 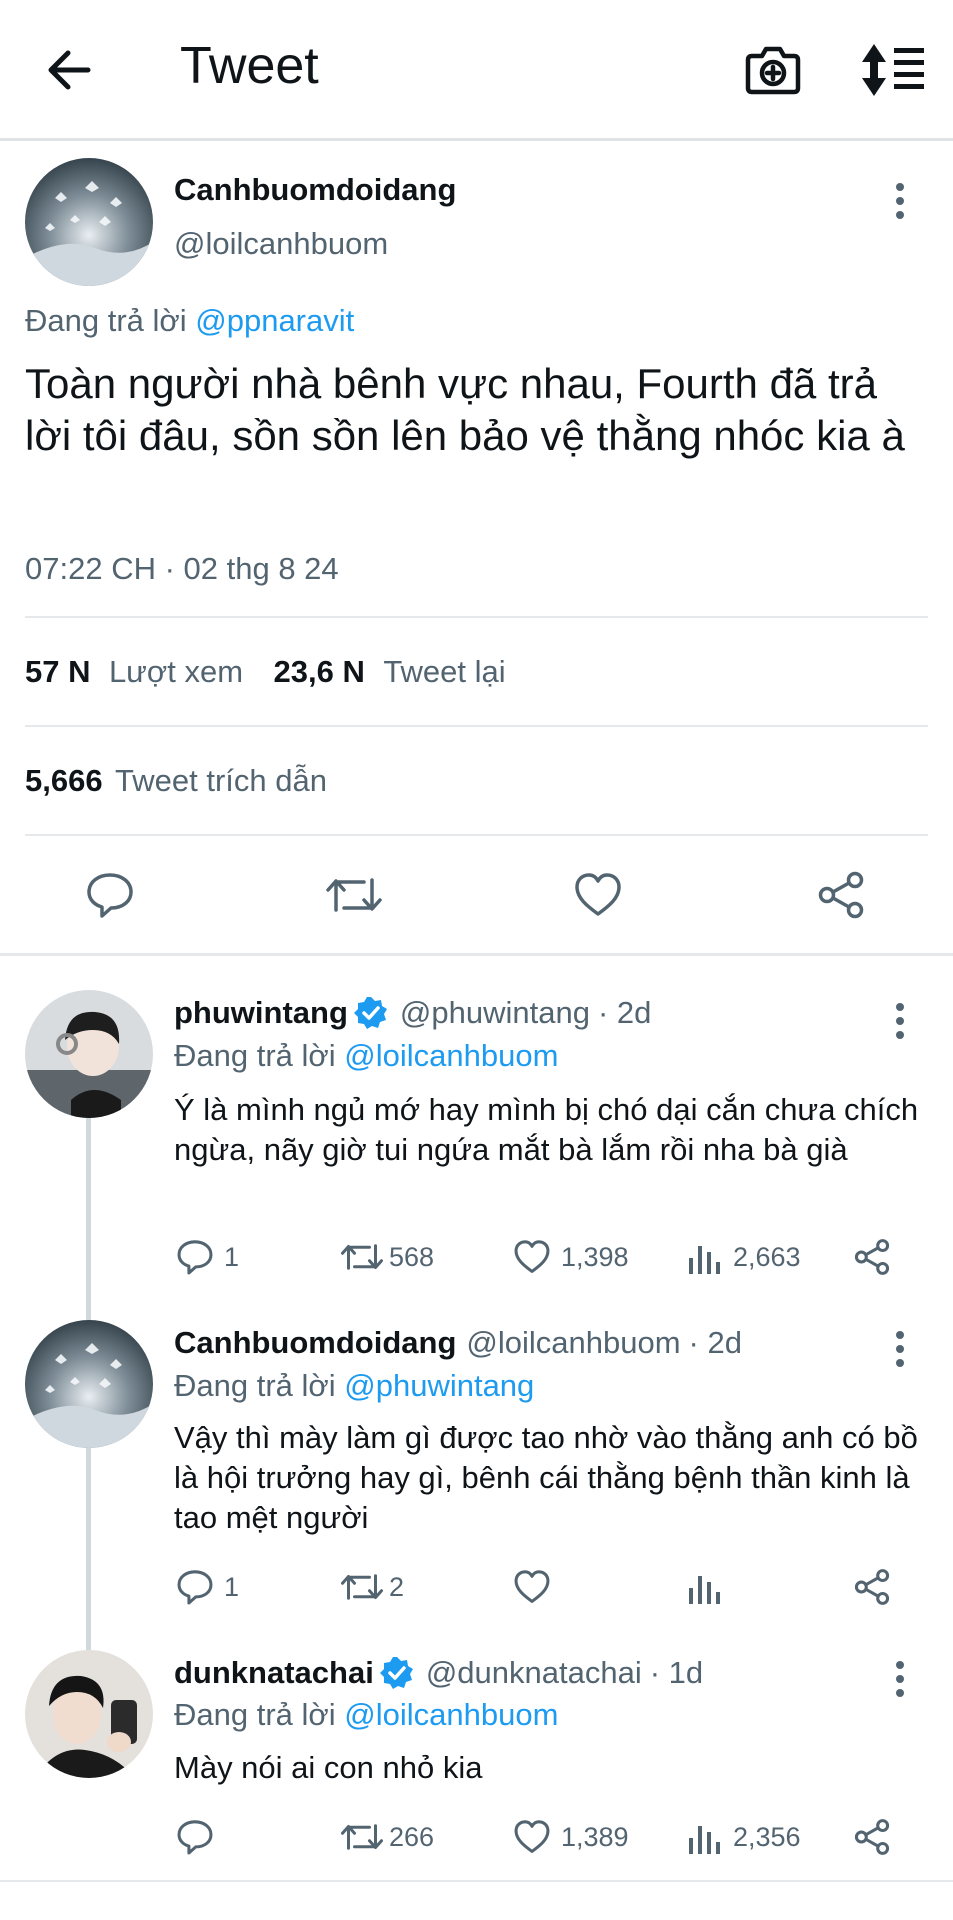 I want to click on back-button, so click(x=70, y=70).